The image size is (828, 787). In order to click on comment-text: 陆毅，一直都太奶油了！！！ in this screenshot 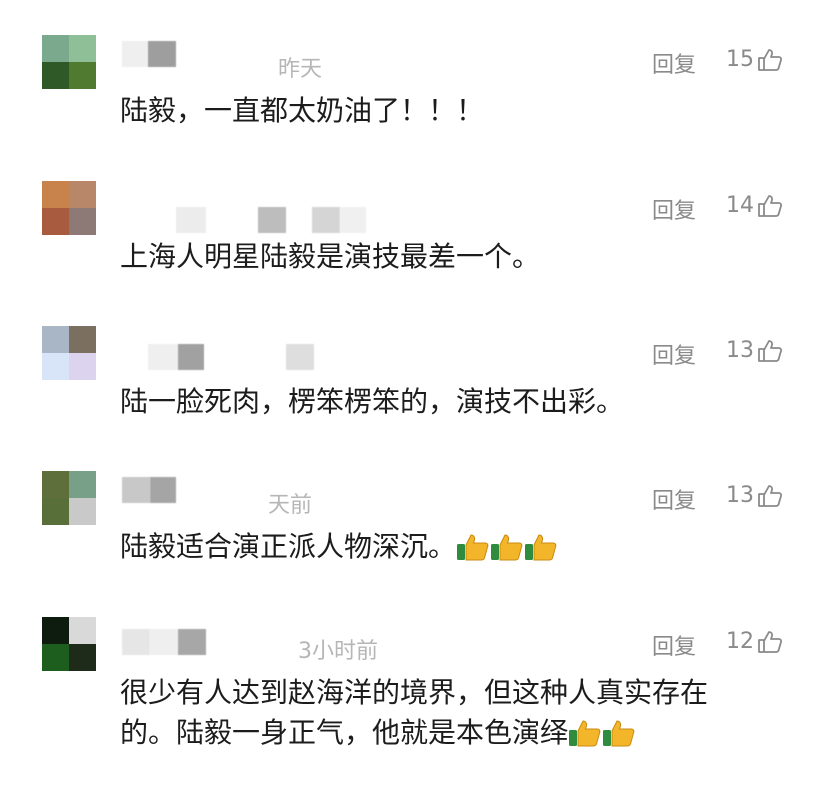, I will do `click(445, 111)`.